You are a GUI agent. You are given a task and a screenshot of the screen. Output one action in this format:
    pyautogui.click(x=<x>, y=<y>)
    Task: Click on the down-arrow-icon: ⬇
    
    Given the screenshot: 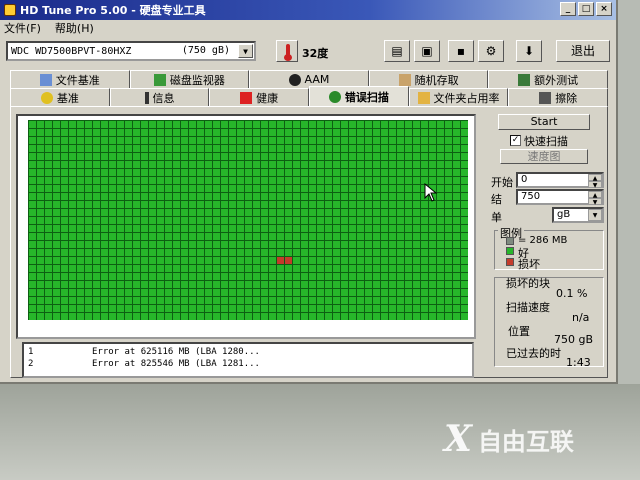 What is the action you would take?
    pyautogui.click(x=529, y=51)
    